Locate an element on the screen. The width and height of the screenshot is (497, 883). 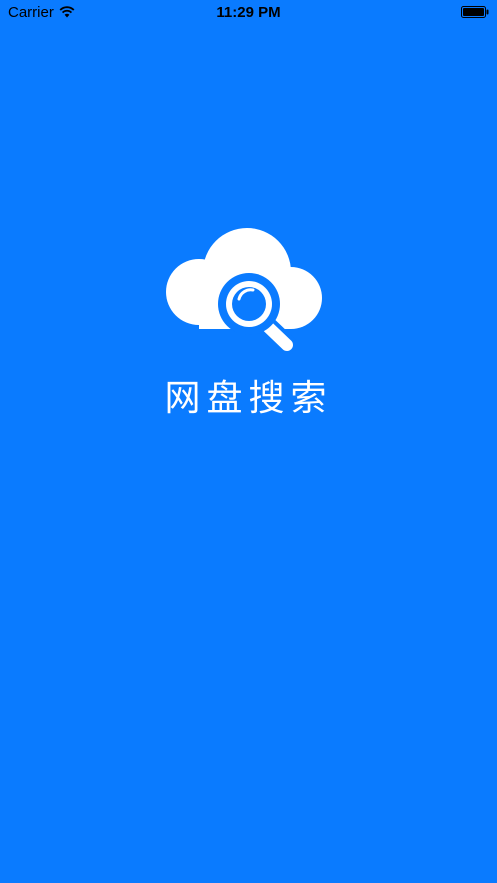
battery-icon is located at coordinates (475, 12).